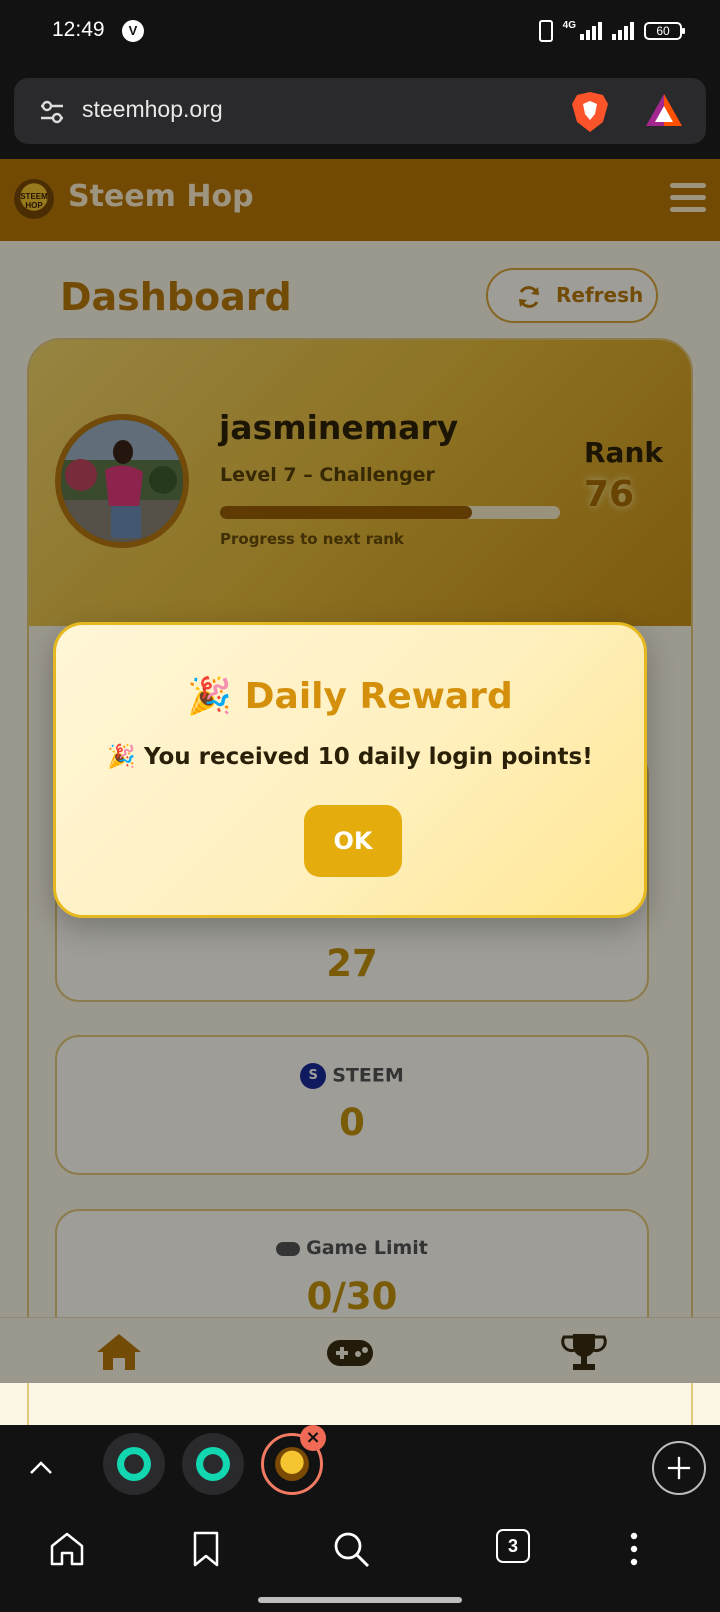 The image size is (720, 1612). Describe the element at coordinates (569, 25) in the screenshot. I see `network-type: 4G` at that location.